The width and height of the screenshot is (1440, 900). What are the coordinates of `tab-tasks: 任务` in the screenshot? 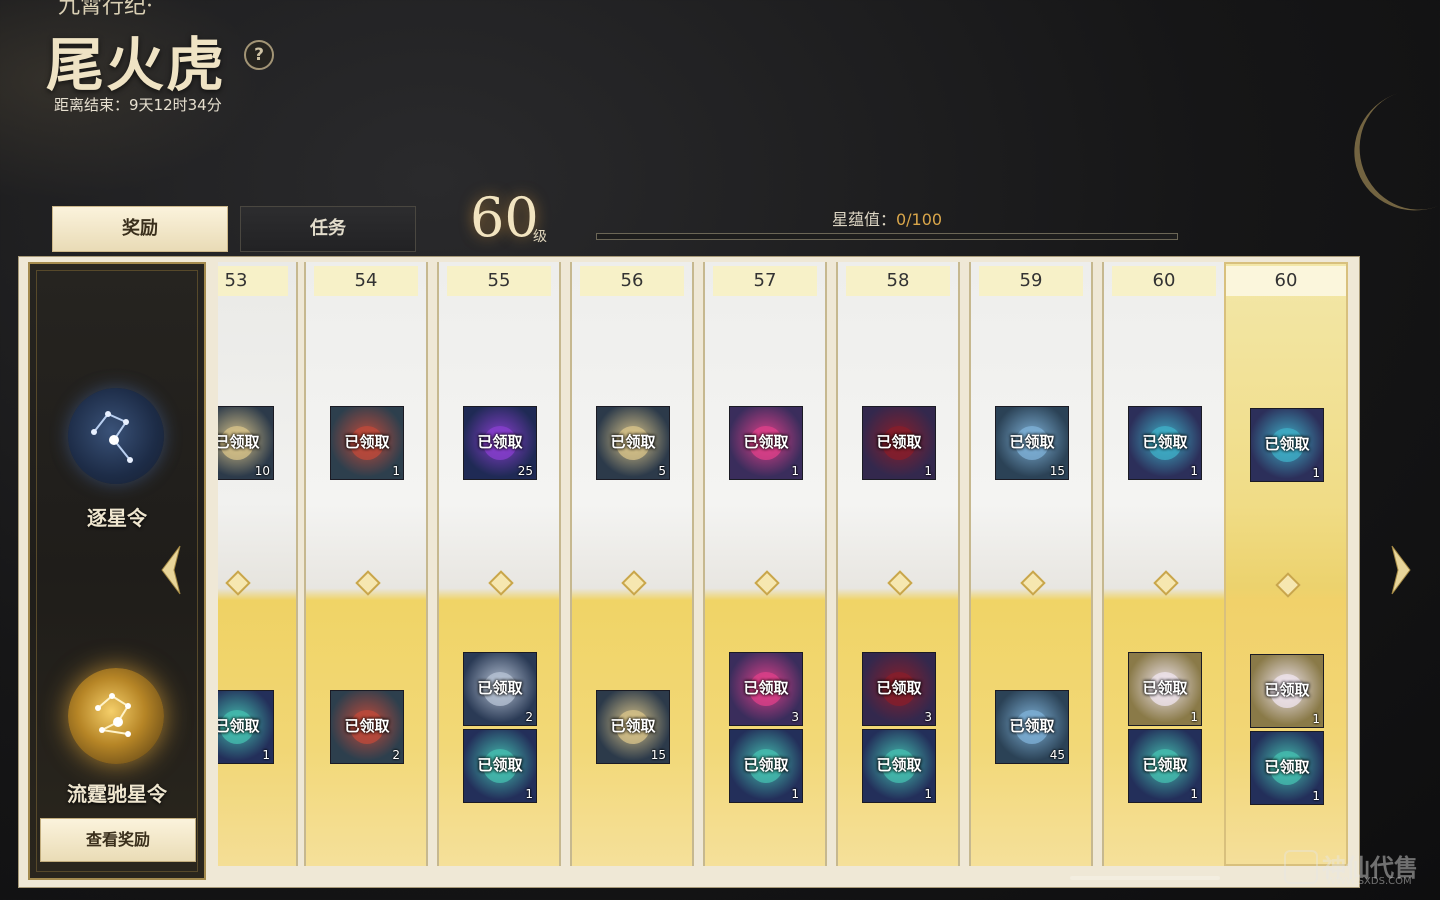 It's located at (328, 229).